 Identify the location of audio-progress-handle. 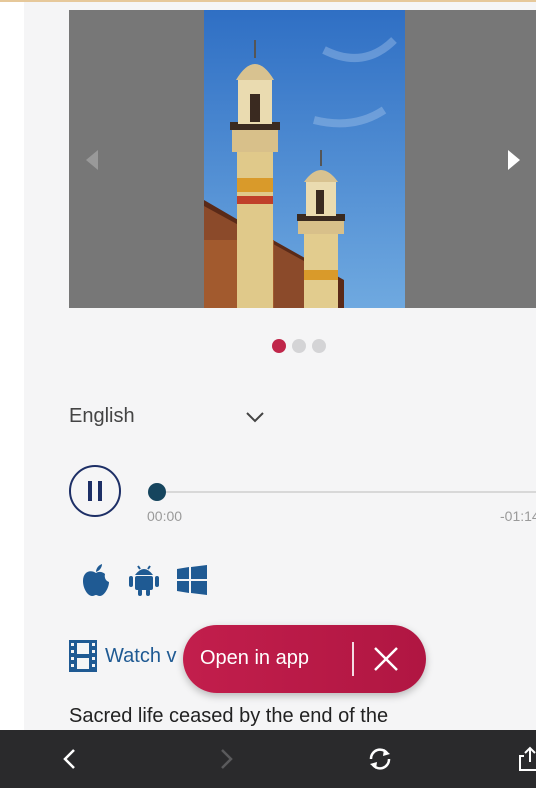
(157, 492).